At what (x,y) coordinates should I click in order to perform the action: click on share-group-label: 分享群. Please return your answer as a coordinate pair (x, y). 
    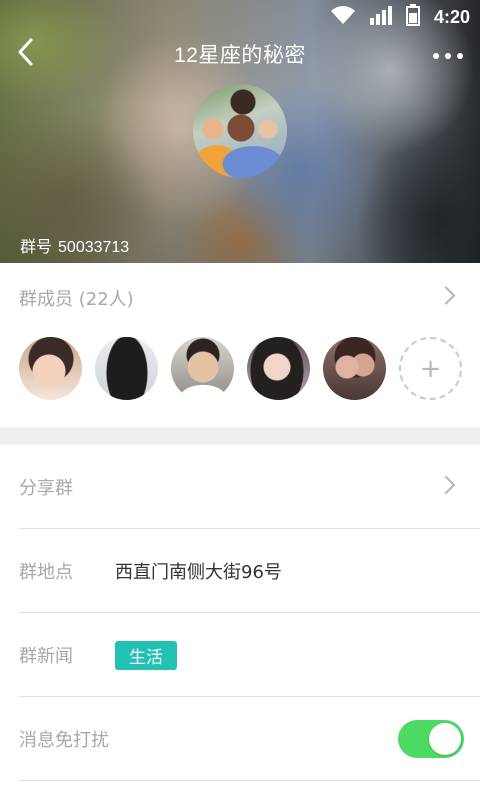
    Looking at the image, I should click on (46, 488).